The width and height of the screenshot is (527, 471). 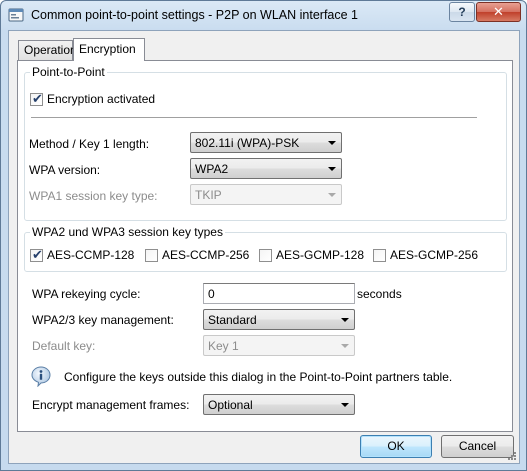 What do you see at coordinates (498, 12) in the screenshot?
I see `close-button: ✕` at bounding box center [498, 12].